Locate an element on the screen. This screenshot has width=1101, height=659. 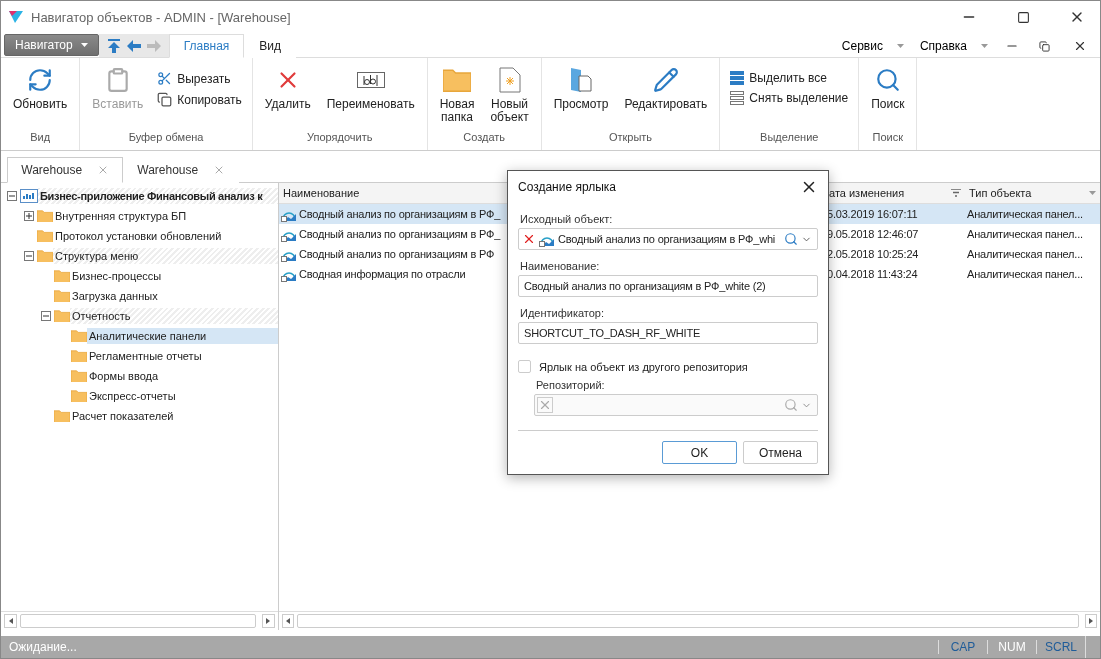
tree-item: Отчетность is located at coordinates (174, 316).